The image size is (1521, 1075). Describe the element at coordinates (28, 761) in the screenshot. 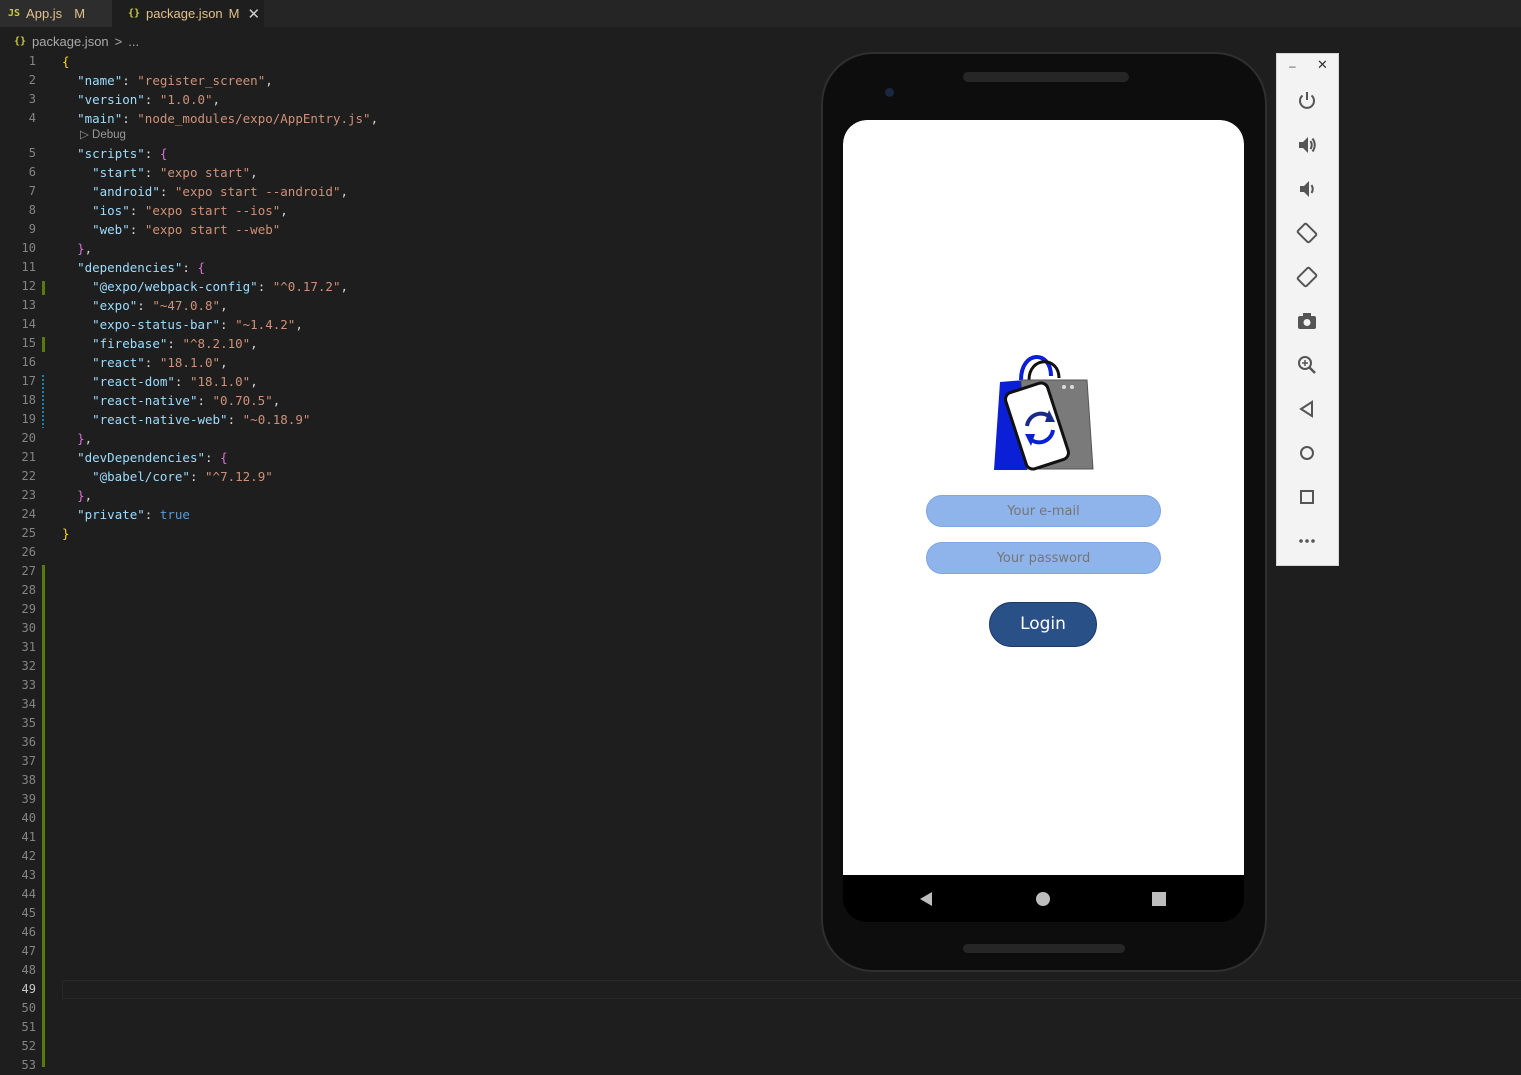

I see `line-number: 37` at that location.